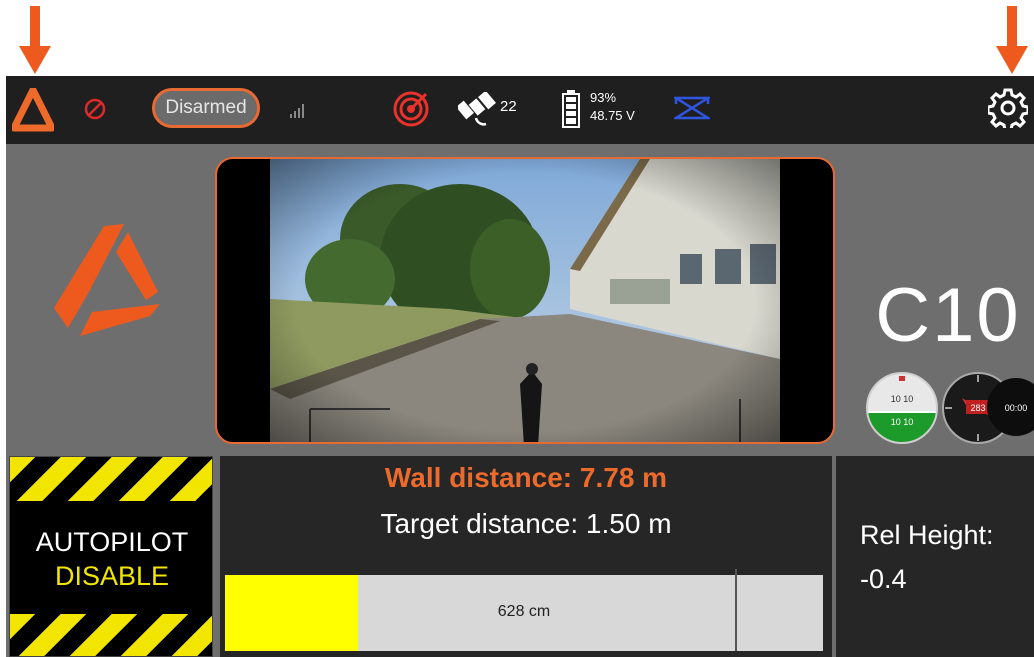  Describe the element at coordinates (603, 97) in the screenshot. I see `battery-percent: 93%` at that location.